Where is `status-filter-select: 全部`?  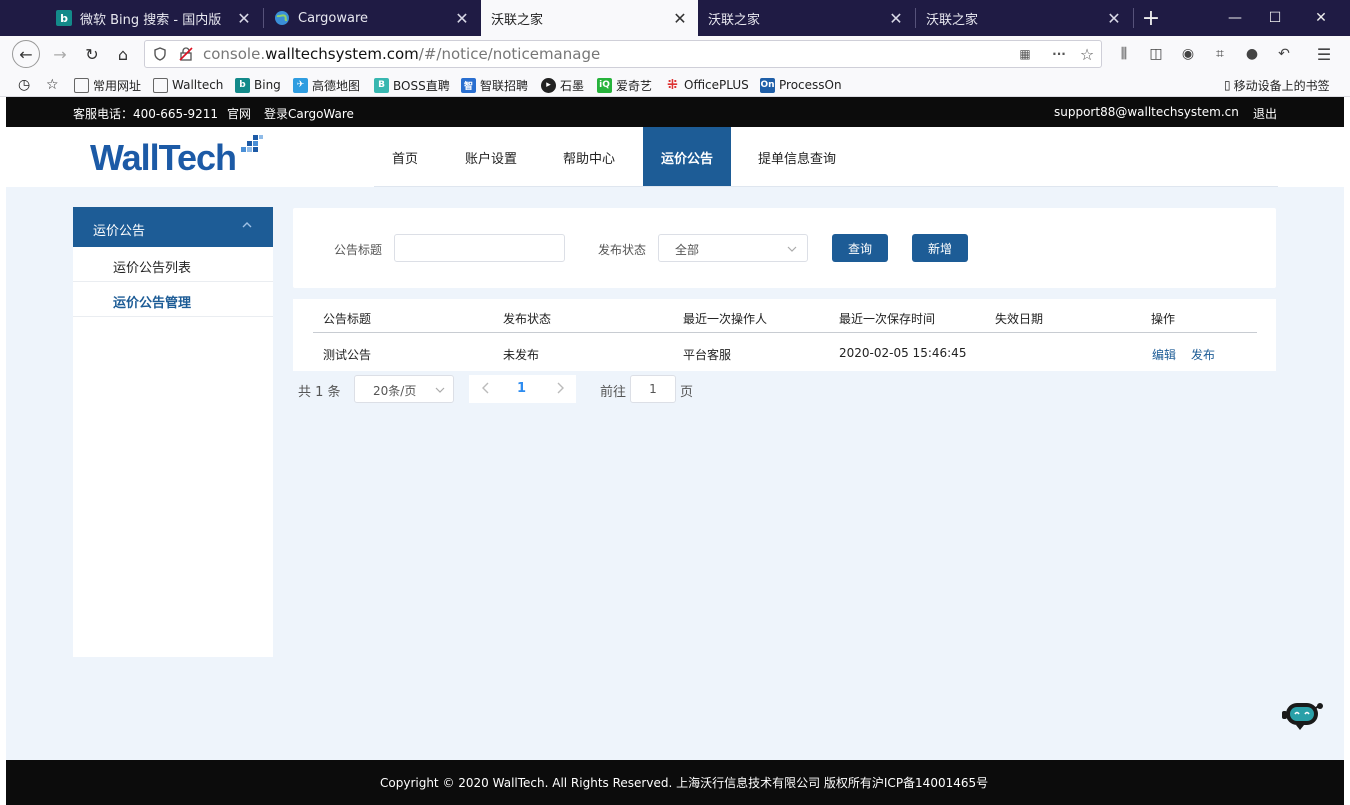
status-filter-select: 全部 is located at coordinates (733, 248).